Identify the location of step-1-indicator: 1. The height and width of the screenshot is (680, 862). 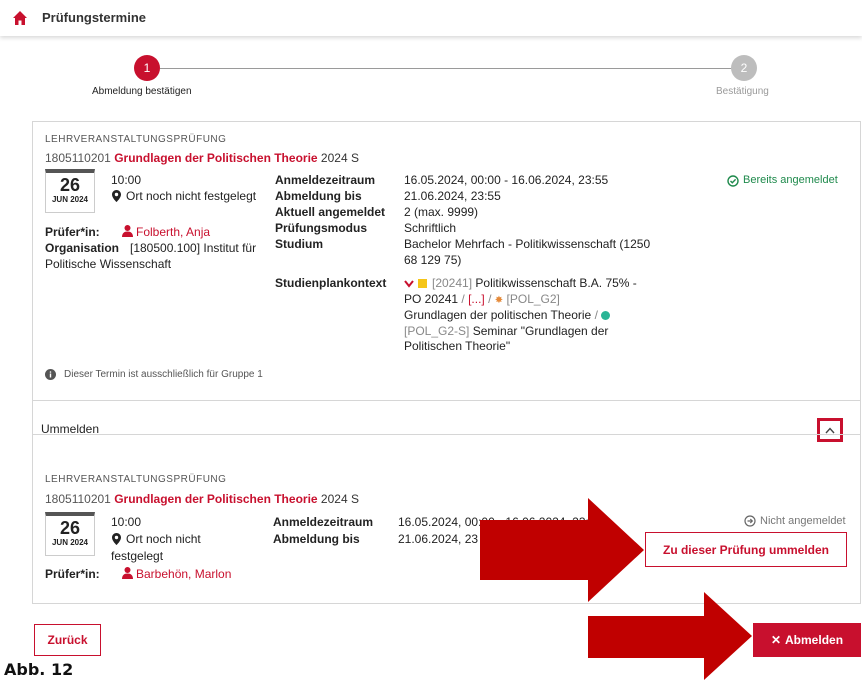
(147, 68).